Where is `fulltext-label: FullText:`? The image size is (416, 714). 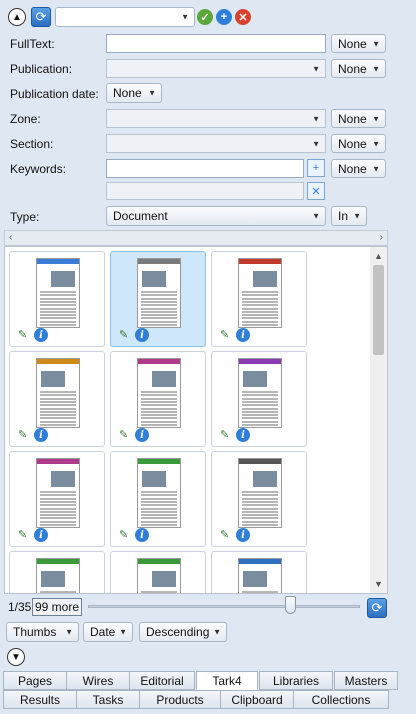
fulltext-label: FullText: is located at coordinates (32, 44).